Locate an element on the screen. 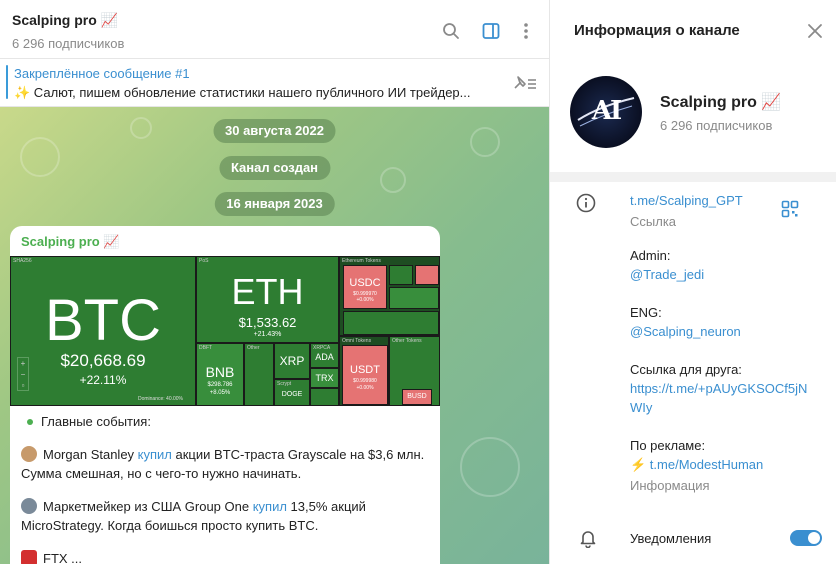 The height and width of the screenshot is (564, 836). ads-link: ⚡ t.me/ModestHuman is located at coordinates (718, 464).